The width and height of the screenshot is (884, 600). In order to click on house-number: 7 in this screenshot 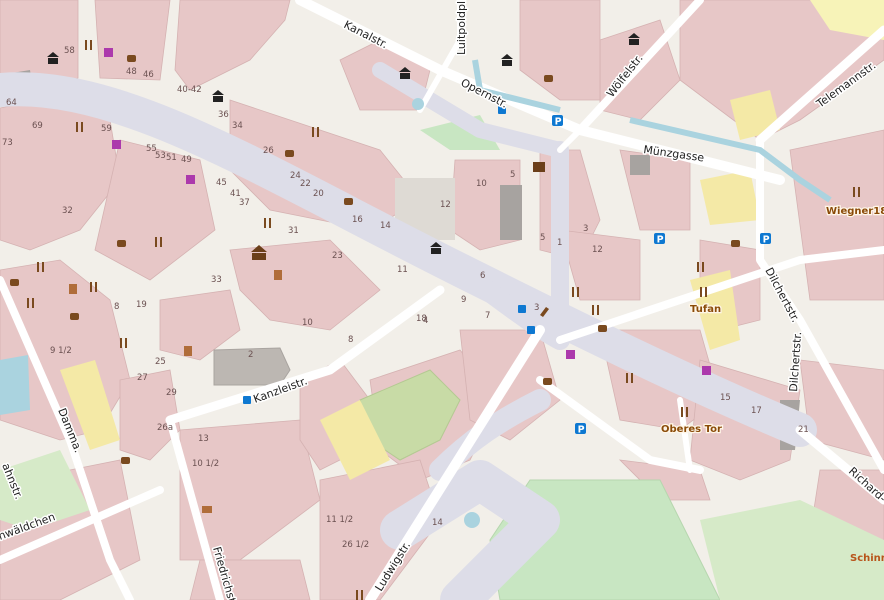, I will do `click(487, 316)`.